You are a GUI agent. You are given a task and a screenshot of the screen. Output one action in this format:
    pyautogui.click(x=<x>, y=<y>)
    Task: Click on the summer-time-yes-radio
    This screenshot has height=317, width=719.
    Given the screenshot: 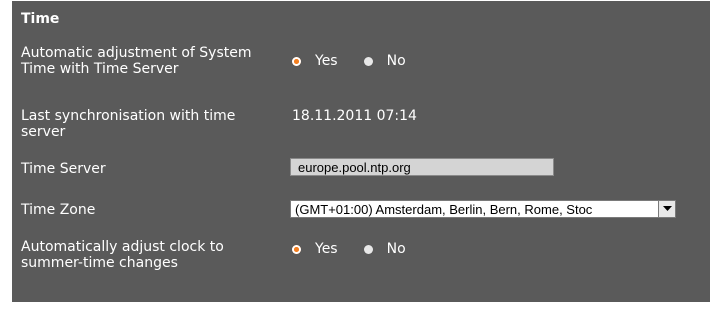 What is the action you would take?
    pyautogui.click(x=296, y=249)
    